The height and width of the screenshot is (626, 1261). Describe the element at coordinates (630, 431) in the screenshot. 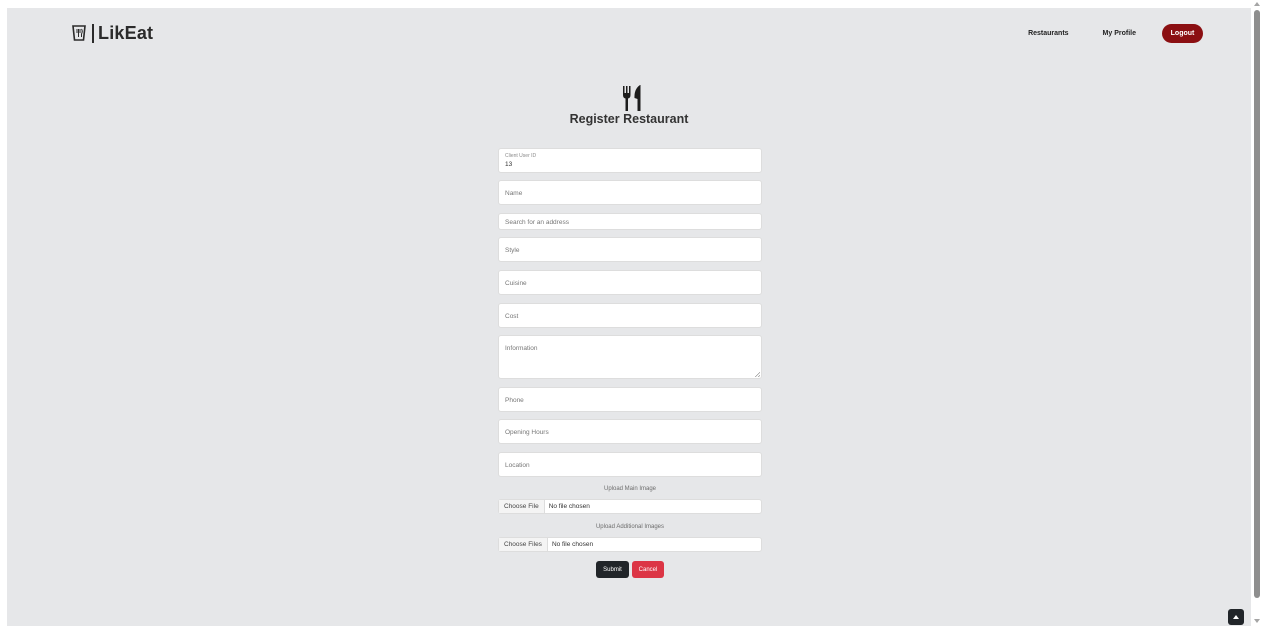

I see `opening-hours-input: Opening Hours` at that location.